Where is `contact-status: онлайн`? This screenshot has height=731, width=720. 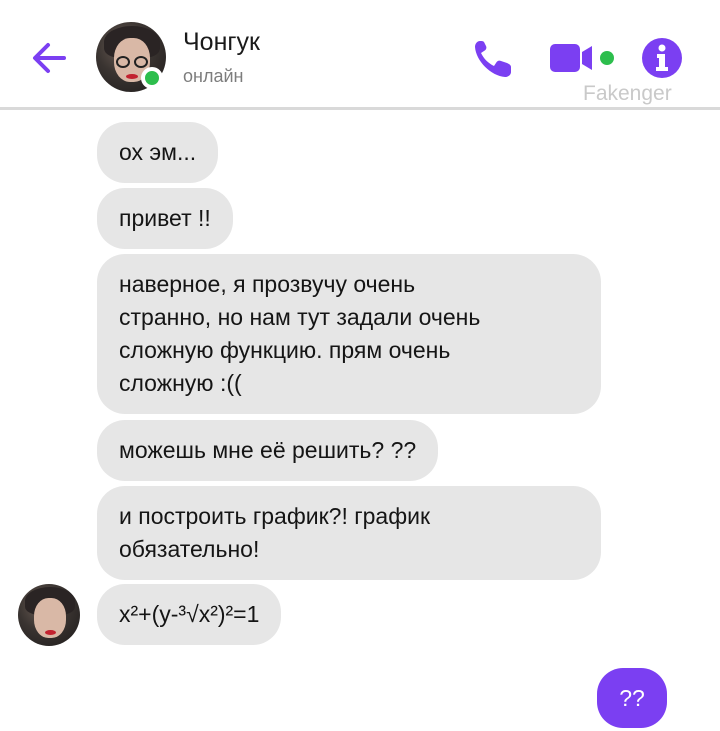 contact-status: онлайн is located at coordinates (213, 76).